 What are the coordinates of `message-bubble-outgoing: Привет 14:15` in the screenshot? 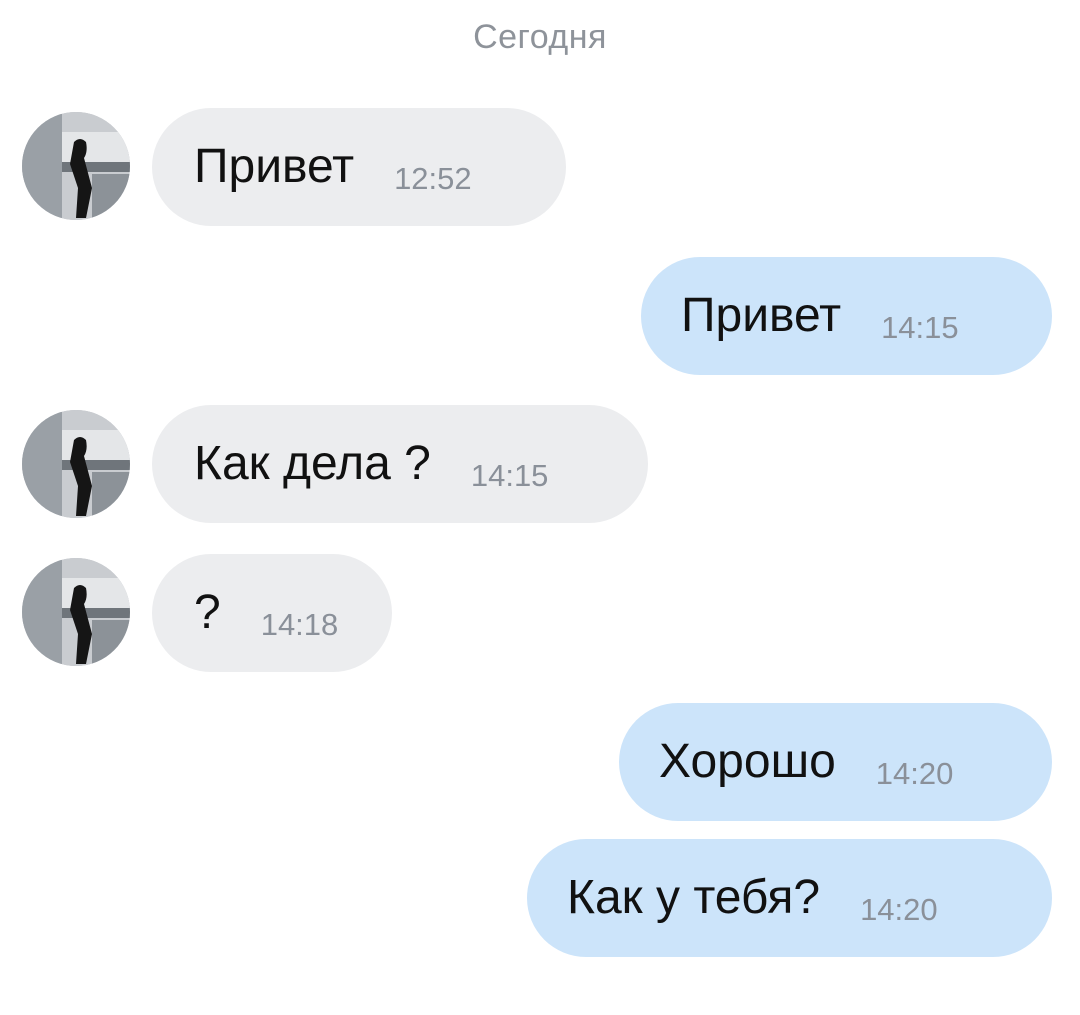 It's located at (846, 316).